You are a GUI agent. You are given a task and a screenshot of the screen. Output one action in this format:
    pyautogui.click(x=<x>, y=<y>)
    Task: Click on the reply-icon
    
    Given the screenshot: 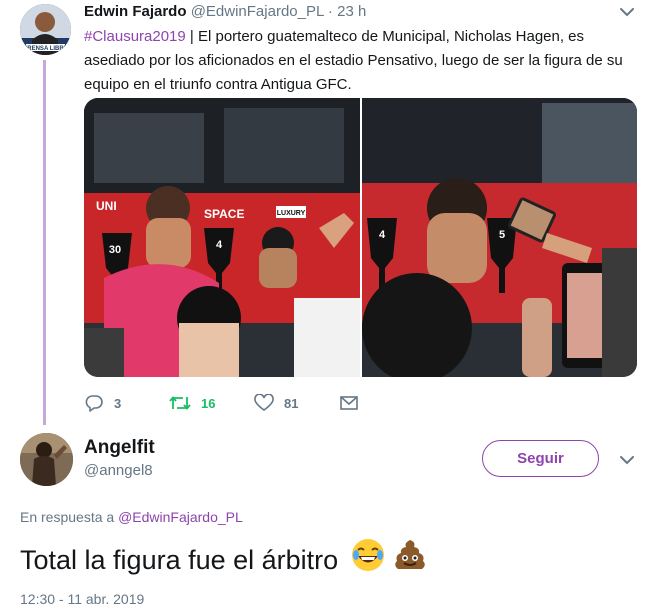 What is the action you would take?
    pyautogui.click(x=94, y=403)
    